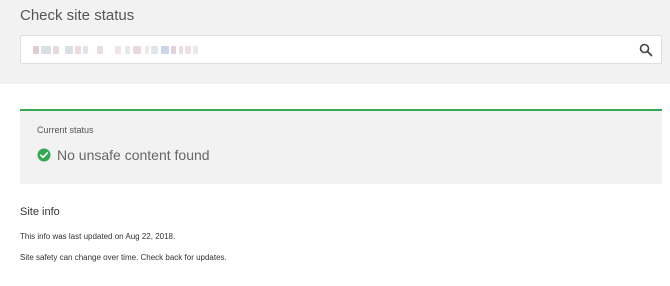 Image resolution: width=670 pixels, height=286 pixels. I want to click on search-input, so click(321, 49).